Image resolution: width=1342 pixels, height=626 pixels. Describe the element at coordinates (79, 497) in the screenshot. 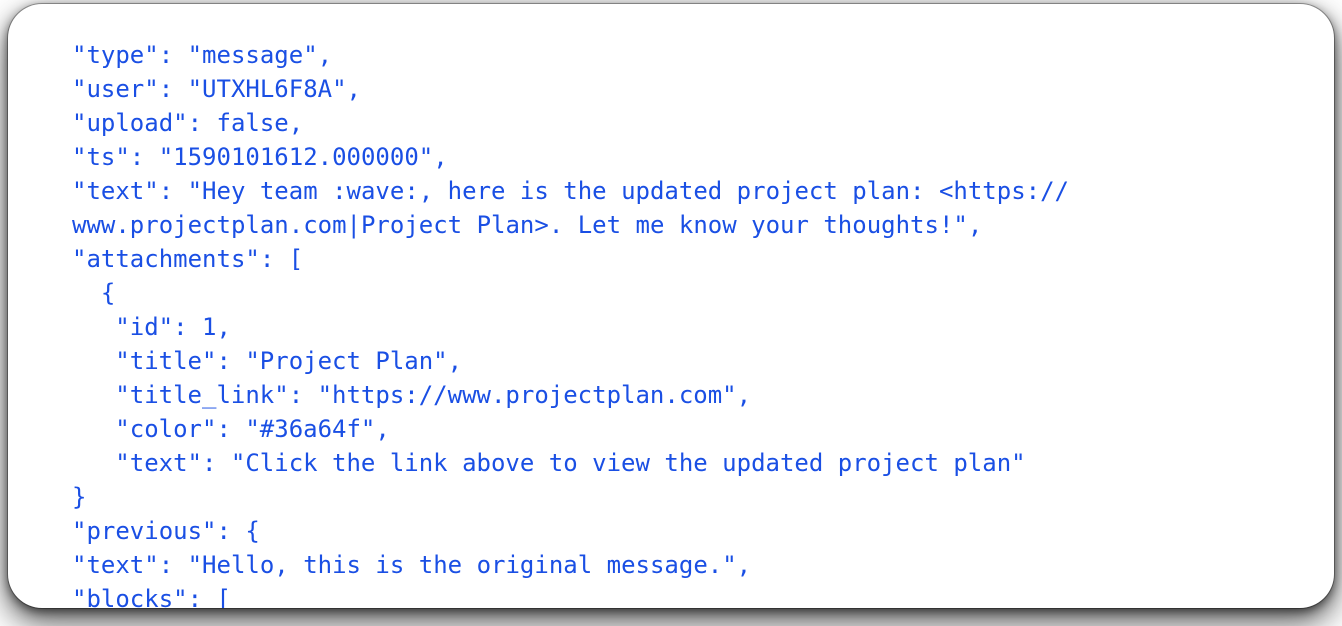

I see `code-line: }` at that location.